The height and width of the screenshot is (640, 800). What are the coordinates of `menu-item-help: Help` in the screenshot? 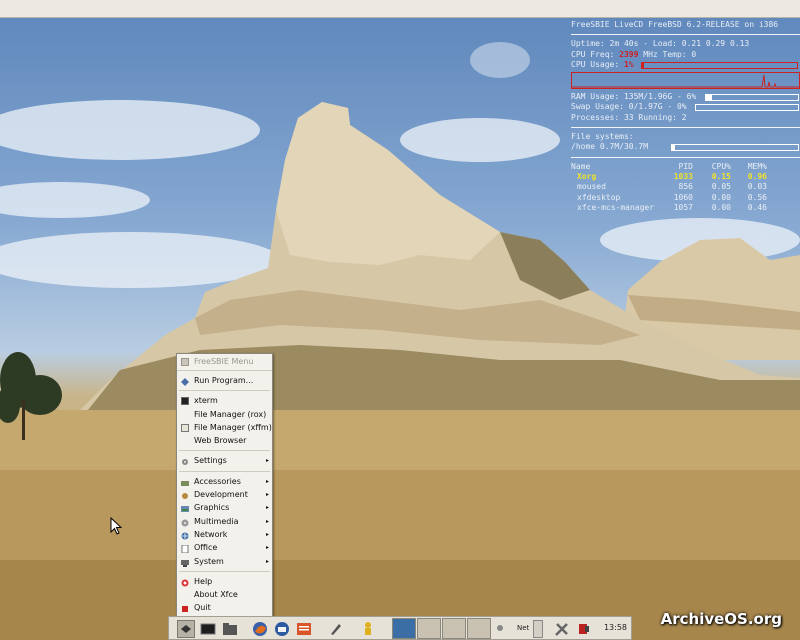 It's located at (224, 581).